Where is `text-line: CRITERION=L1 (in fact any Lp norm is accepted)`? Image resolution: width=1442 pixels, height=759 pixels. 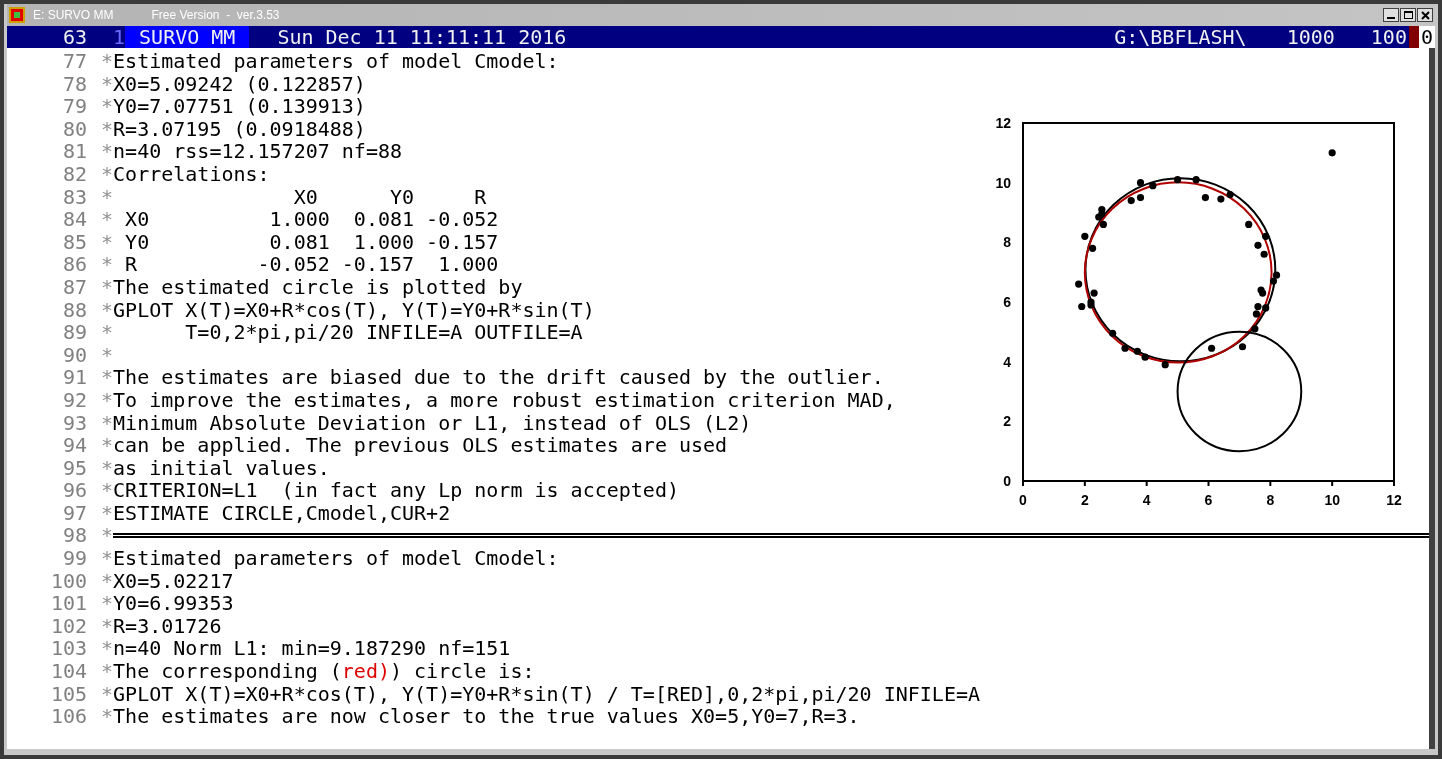 text-line: CRITERION=L1 (in fact any Lp norm is accepted) is located at coordinates (396, 490).